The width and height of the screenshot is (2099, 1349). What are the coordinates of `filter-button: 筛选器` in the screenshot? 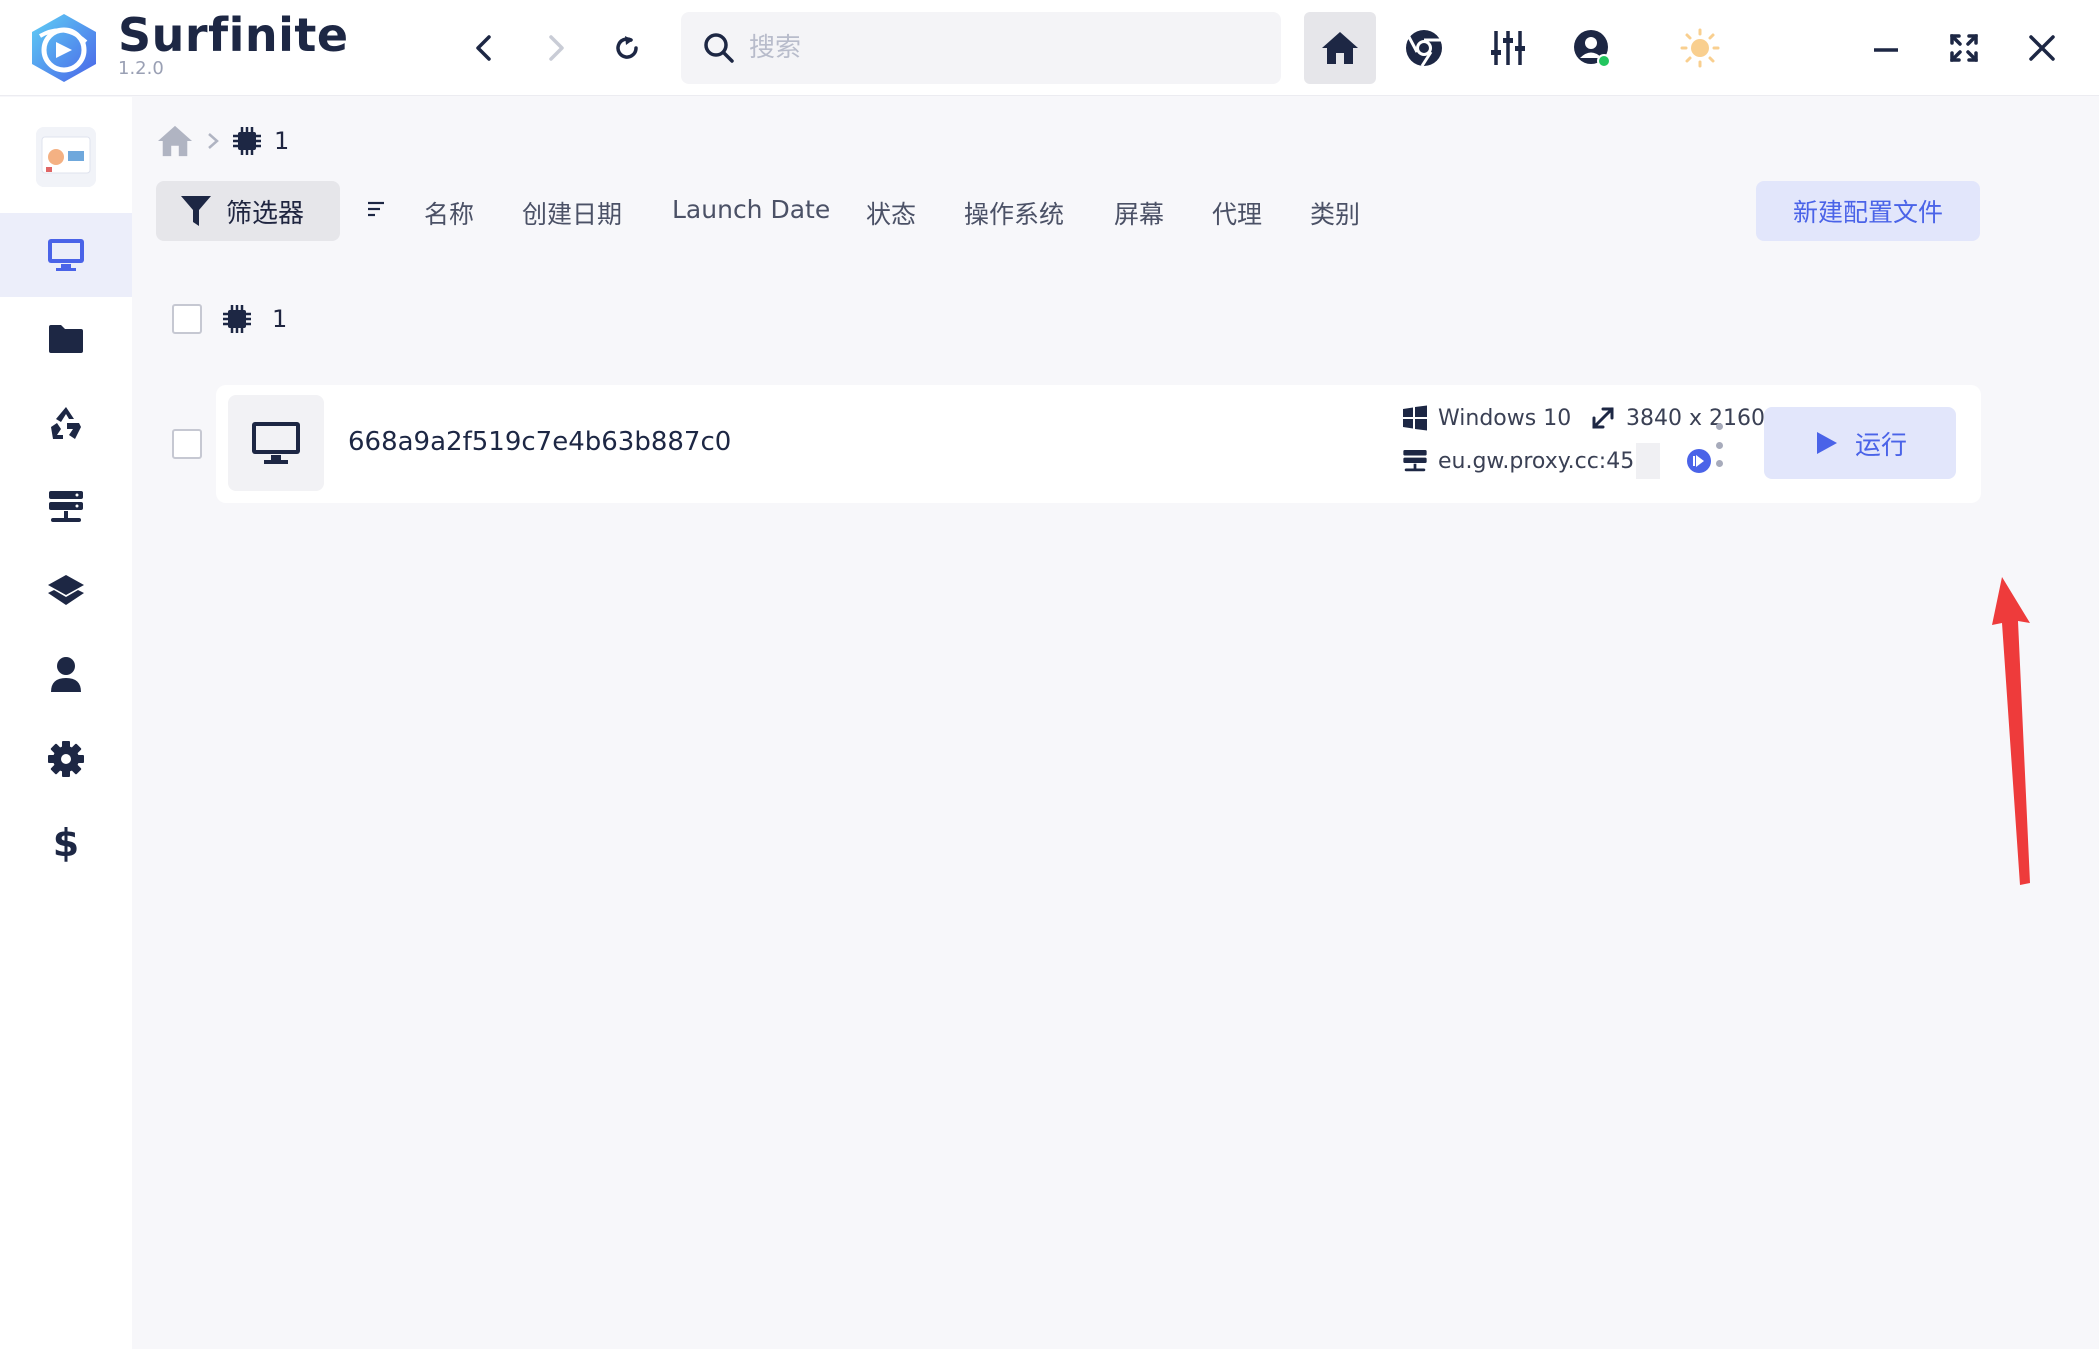 It's located at (248, 211).